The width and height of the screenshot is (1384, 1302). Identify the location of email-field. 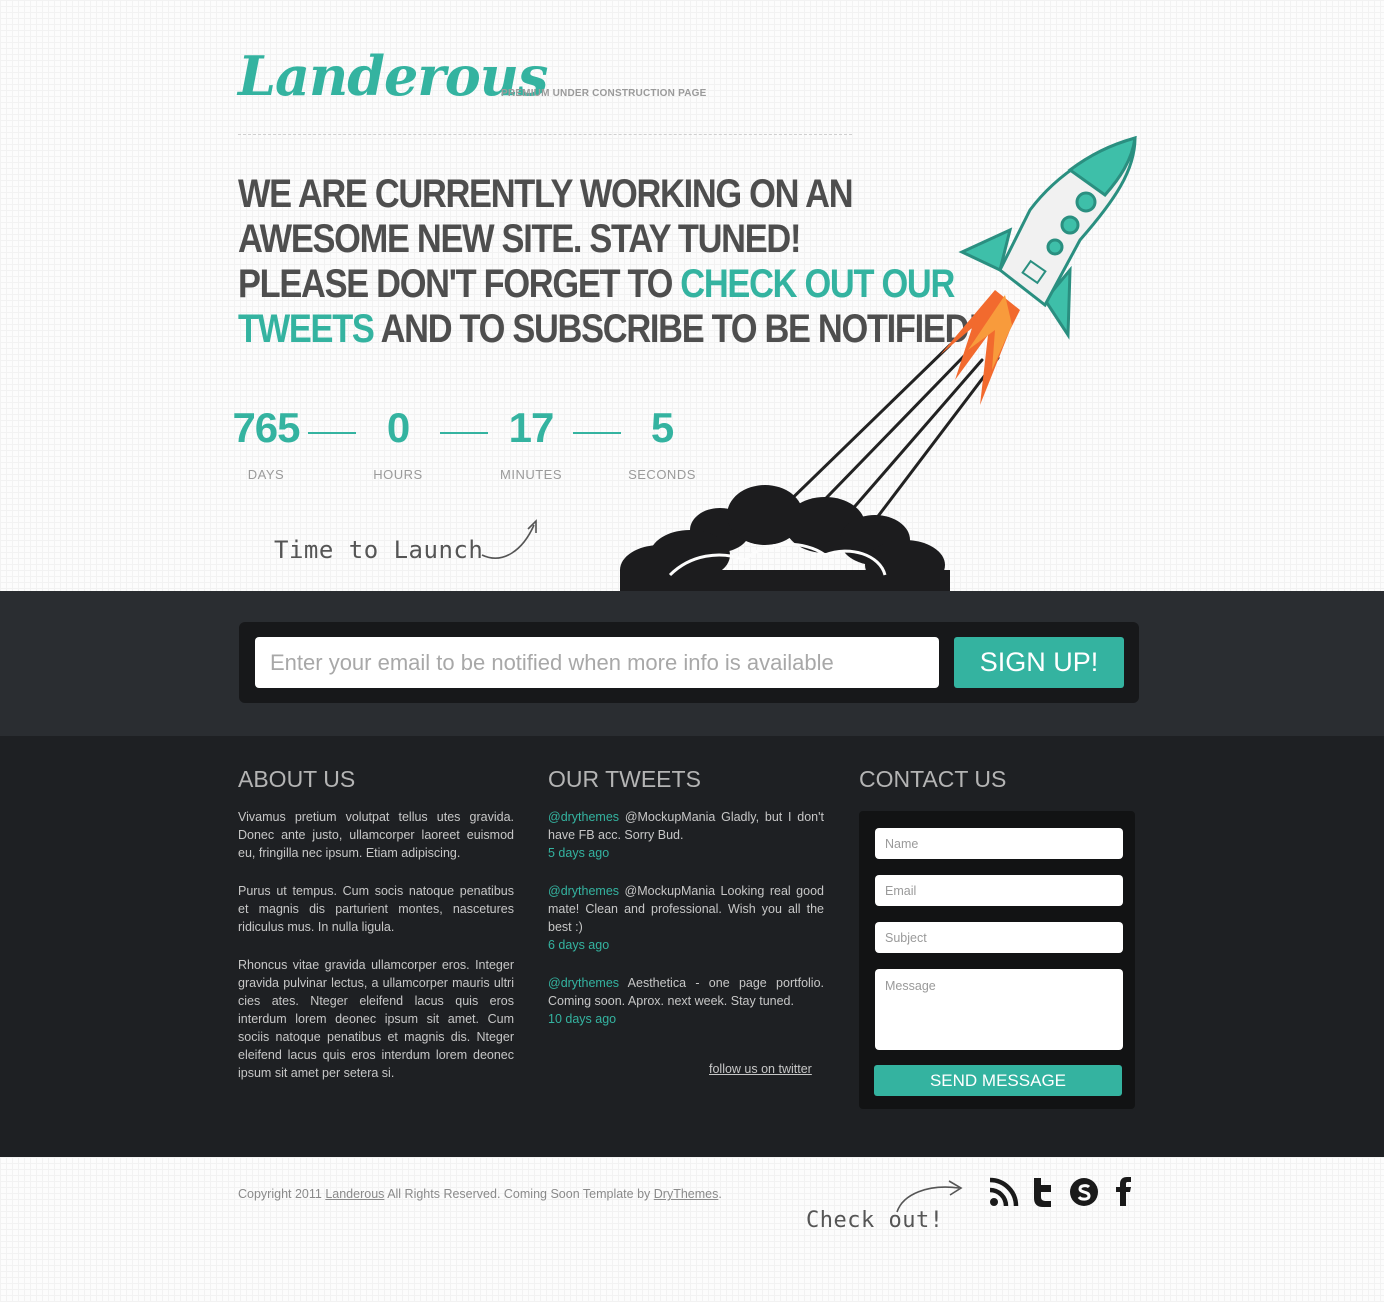
(999, 890).